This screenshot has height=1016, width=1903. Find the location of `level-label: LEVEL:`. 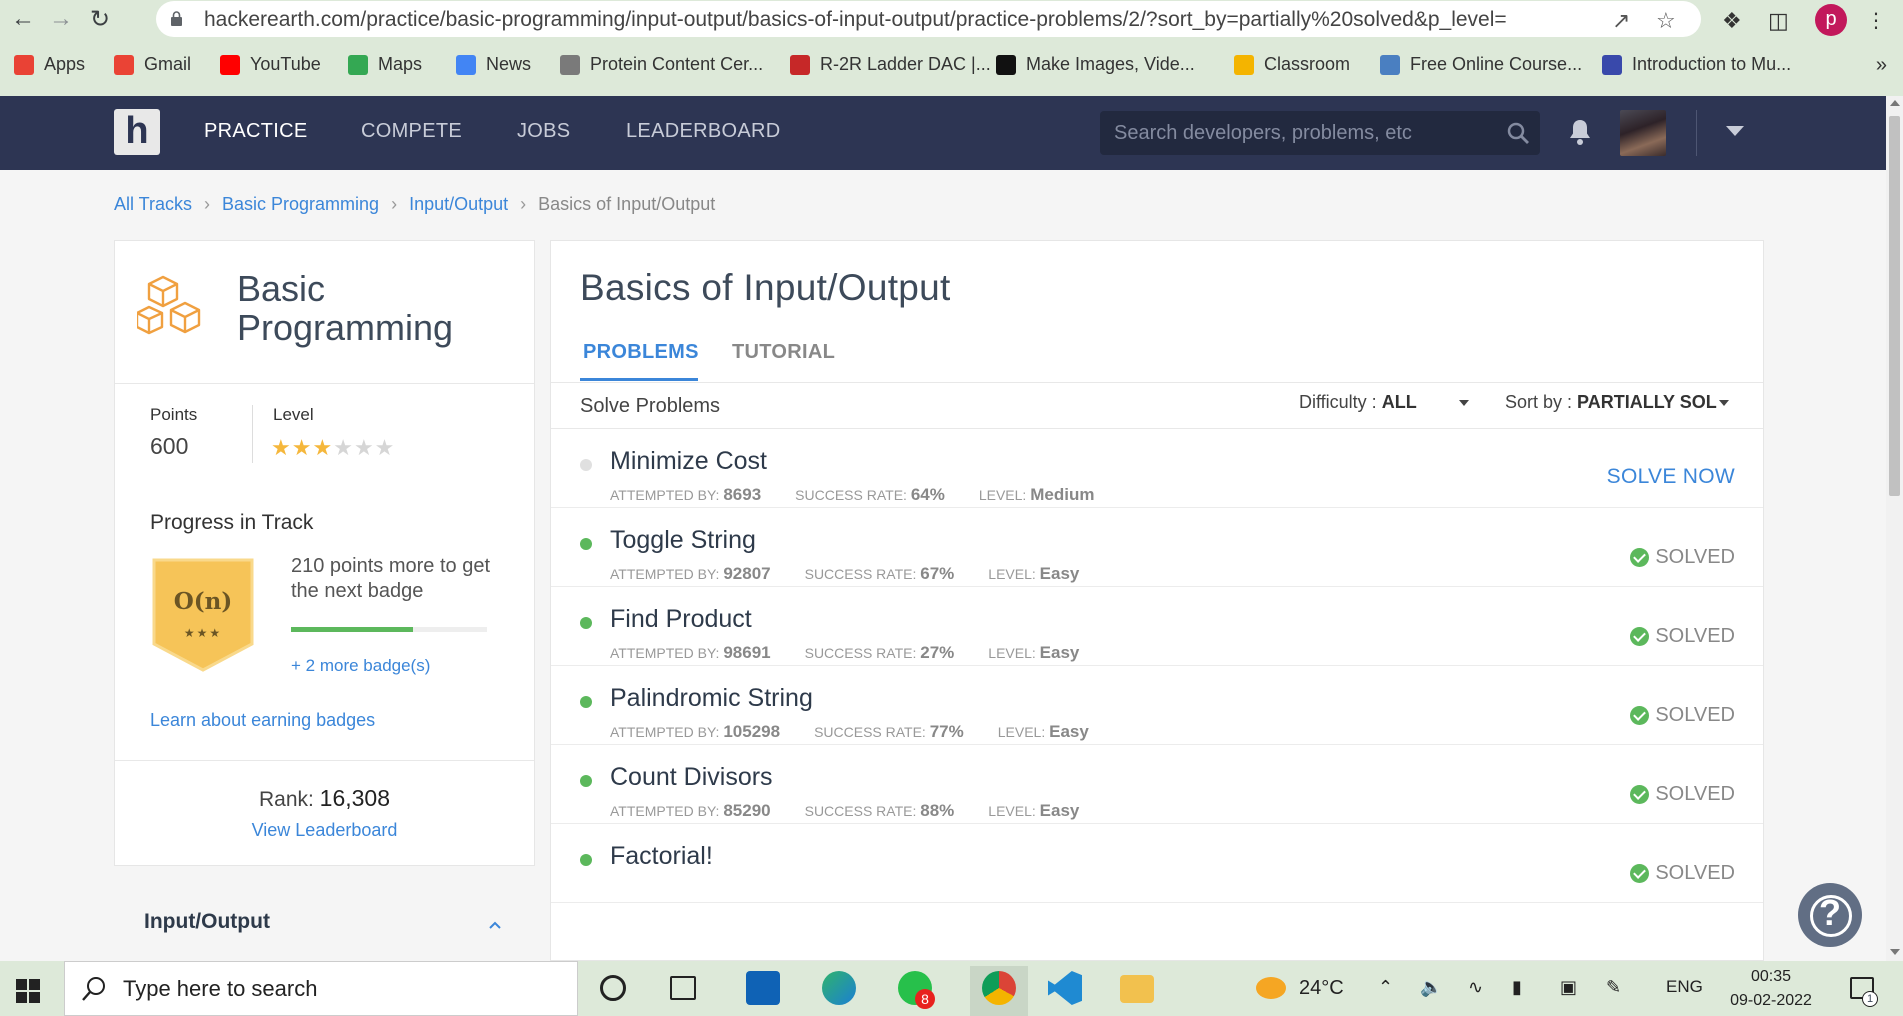

level-label: LEVEL: is located at coordinates (1021, 732).